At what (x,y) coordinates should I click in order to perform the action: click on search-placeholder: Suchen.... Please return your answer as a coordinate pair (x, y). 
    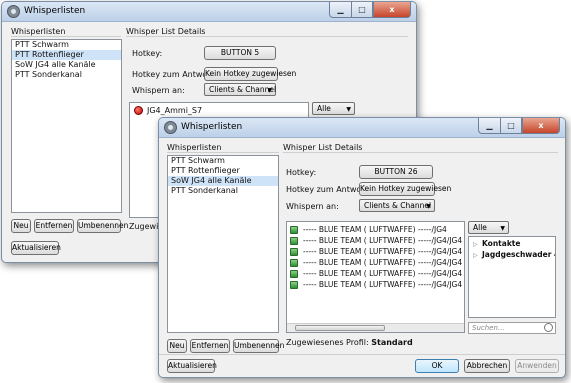
    Looking at the image, I should click on (488, 328).